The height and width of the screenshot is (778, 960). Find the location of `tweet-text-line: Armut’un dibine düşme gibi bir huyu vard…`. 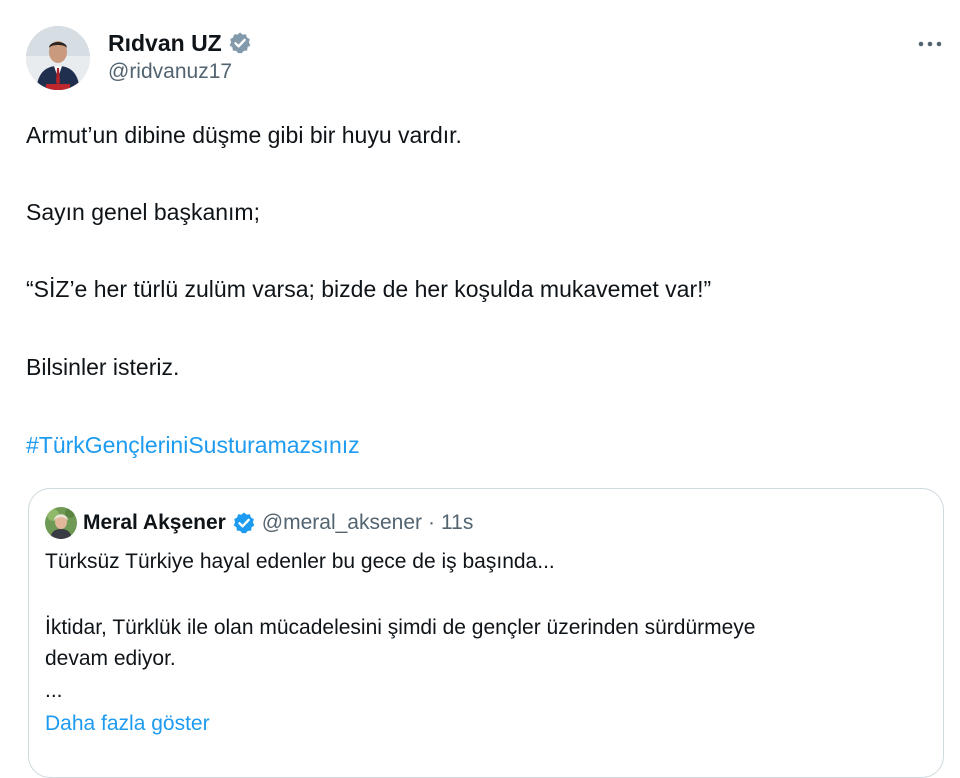

tweet-text-line: Armut’un dibine düşme gibi bir huyu vard… is located at coordinates (244, 135).